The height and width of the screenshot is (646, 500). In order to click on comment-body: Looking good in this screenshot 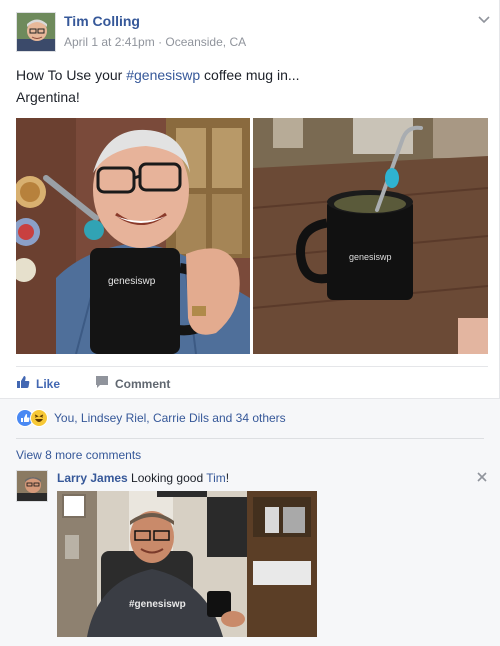, I will do `click(167, 478)`.